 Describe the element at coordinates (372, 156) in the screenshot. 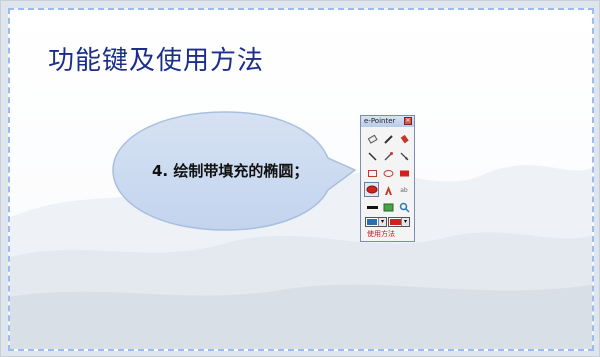

I see `line-icon` at that location.